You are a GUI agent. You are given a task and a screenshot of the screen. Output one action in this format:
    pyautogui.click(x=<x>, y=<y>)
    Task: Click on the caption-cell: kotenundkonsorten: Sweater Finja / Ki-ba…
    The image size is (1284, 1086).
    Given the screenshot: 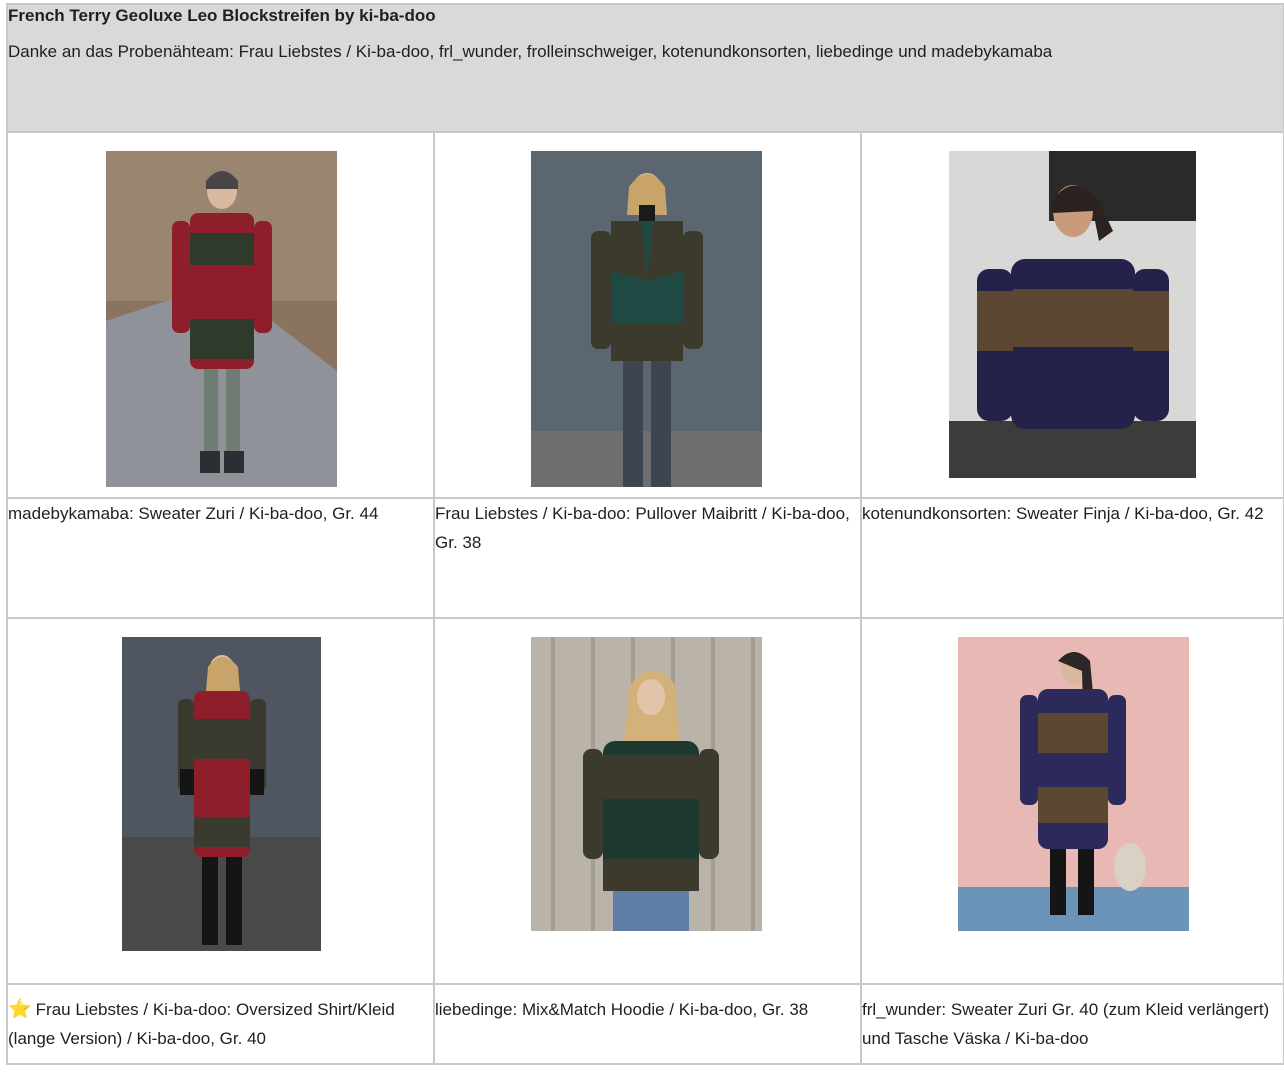 What is the action you would take?
    pyautogui.click(x=1071, y=558)
    